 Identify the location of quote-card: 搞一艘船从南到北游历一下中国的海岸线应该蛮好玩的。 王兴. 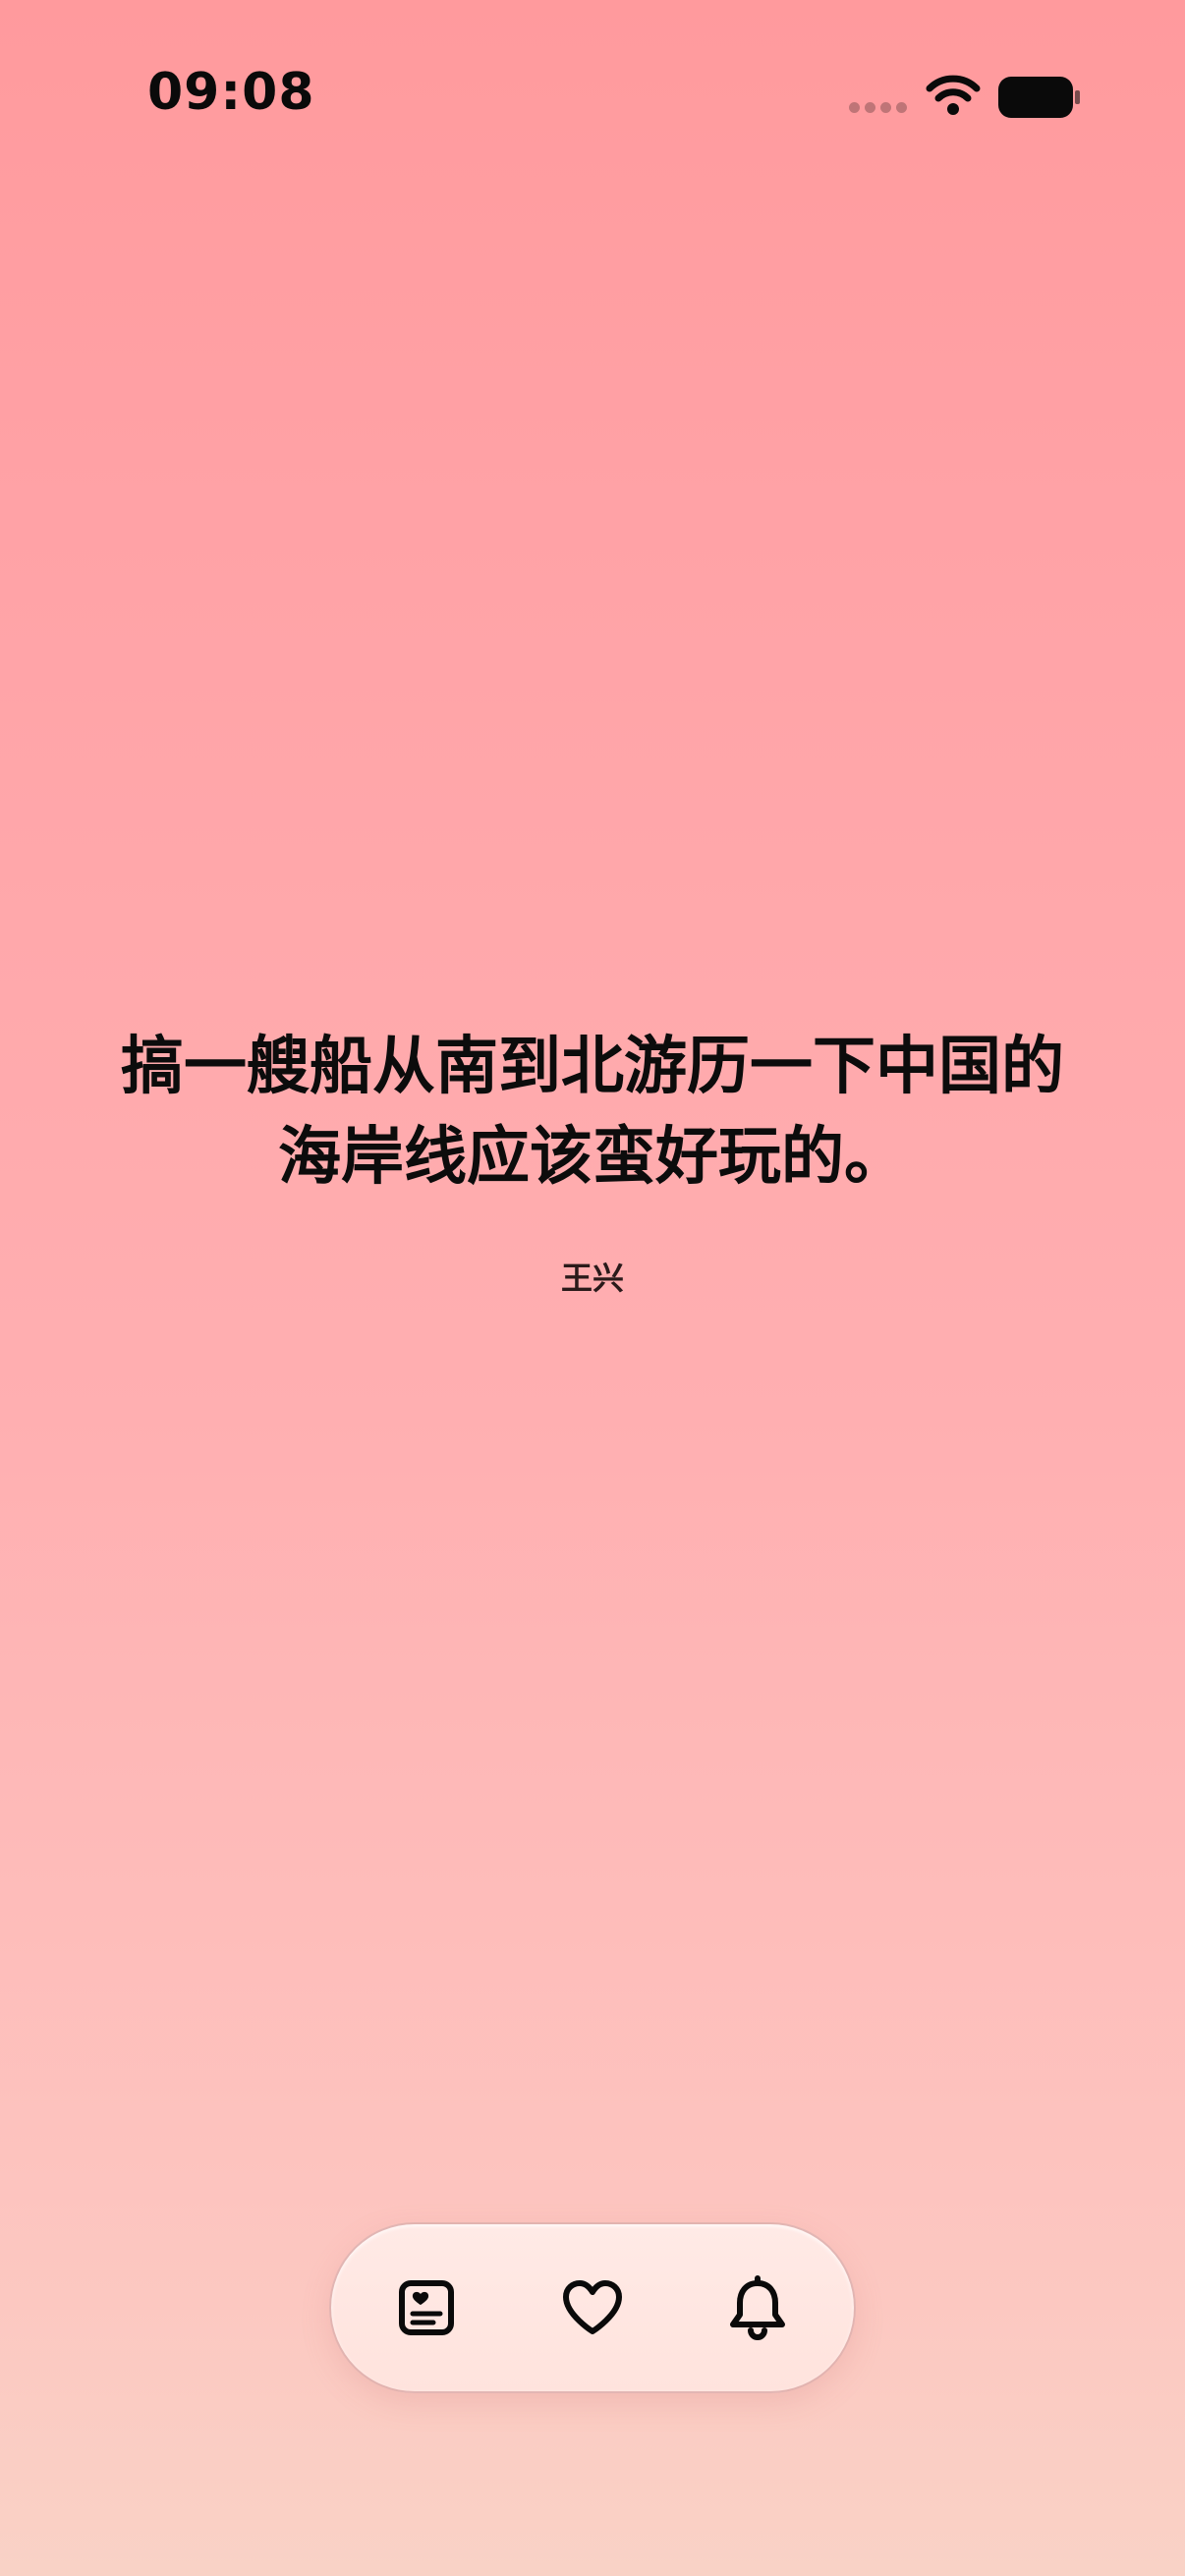
(592, 1160).